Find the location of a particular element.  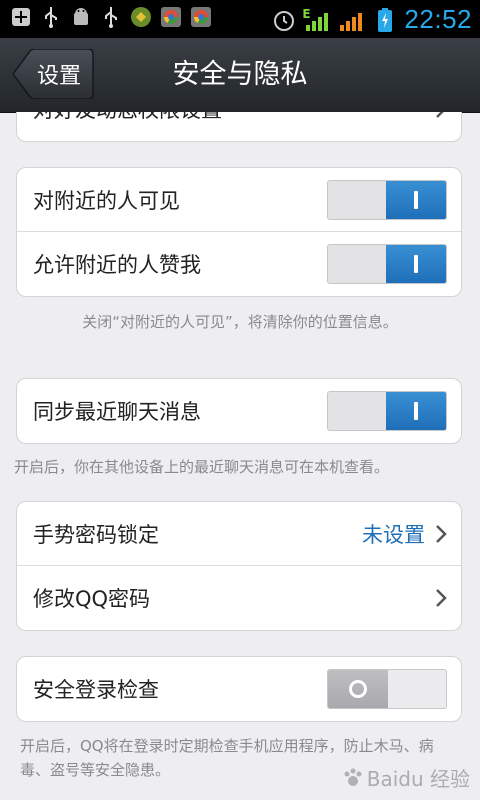

back-button: 设置 is located at coordinates (53, 74).